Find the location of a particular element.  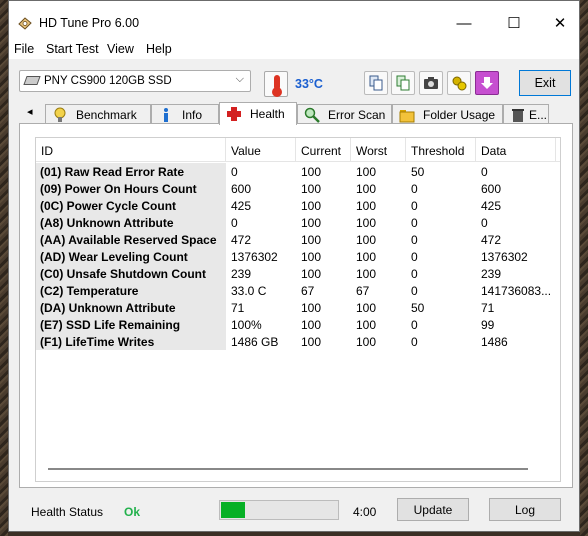

options-icon is located at coordinates (459, 83).